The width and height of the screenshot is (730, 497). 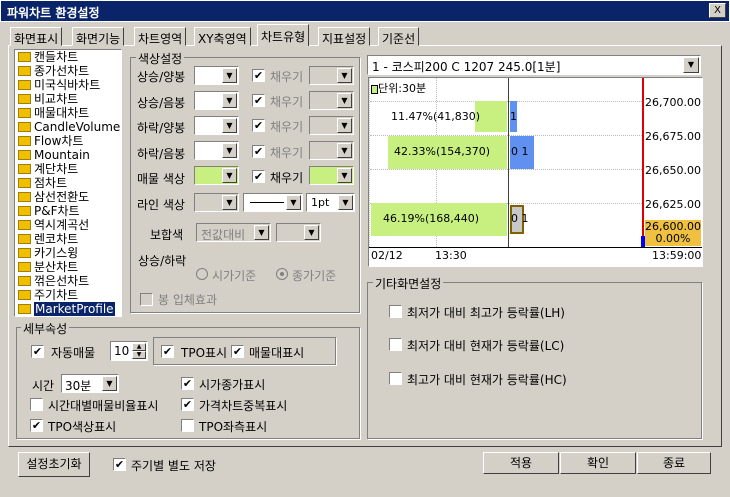 I want to click on list-item: 삼선전환도, so click(x=68, y=197).